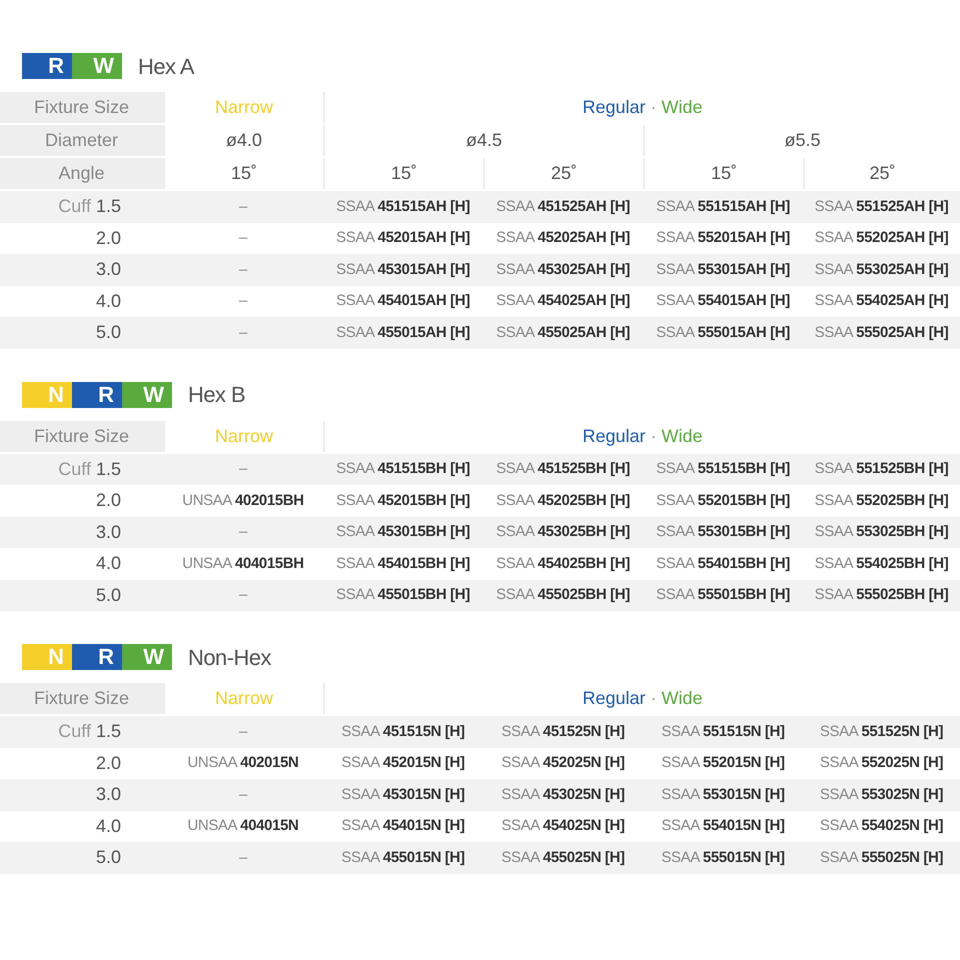  I want to click on table-cell-text: SSAA 553015BH [H], so click(723, 532).